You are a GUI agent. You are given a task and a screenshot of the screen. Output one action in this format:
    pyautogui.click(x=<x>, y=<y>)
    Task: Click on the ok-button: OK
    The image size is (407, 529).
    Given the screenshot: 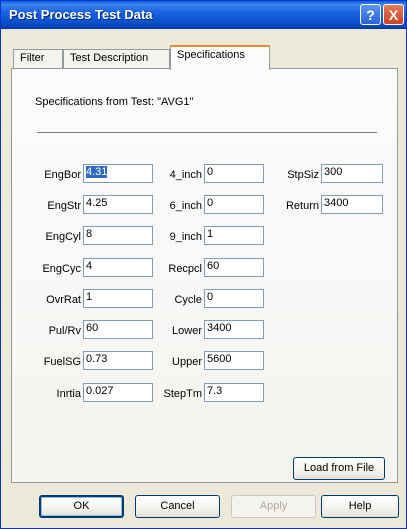 What is the action you would take?
    pyautogui.click(x=81, y=506)
    